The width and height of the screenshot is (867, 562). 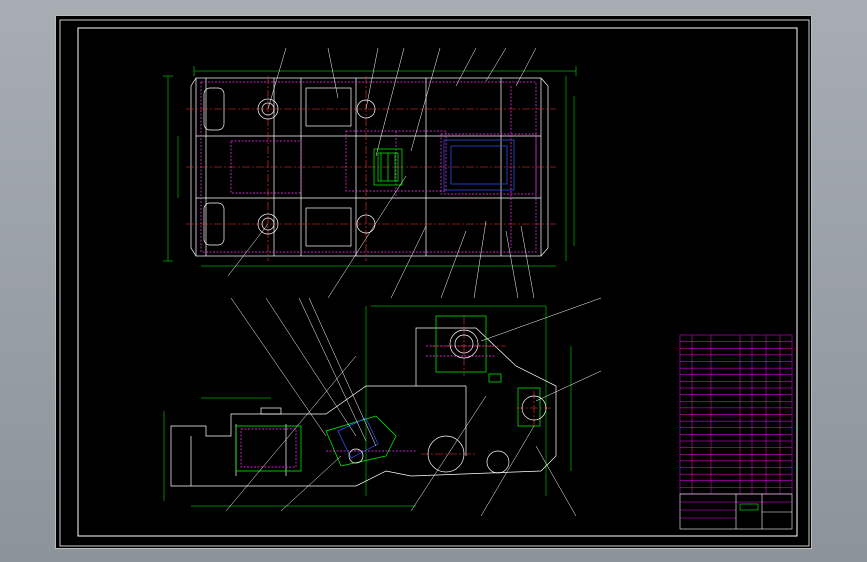 What do you see at coordinates (479, 165) in the screenshot?
I see `plan-blue-part` at bounding box center [479, 165].